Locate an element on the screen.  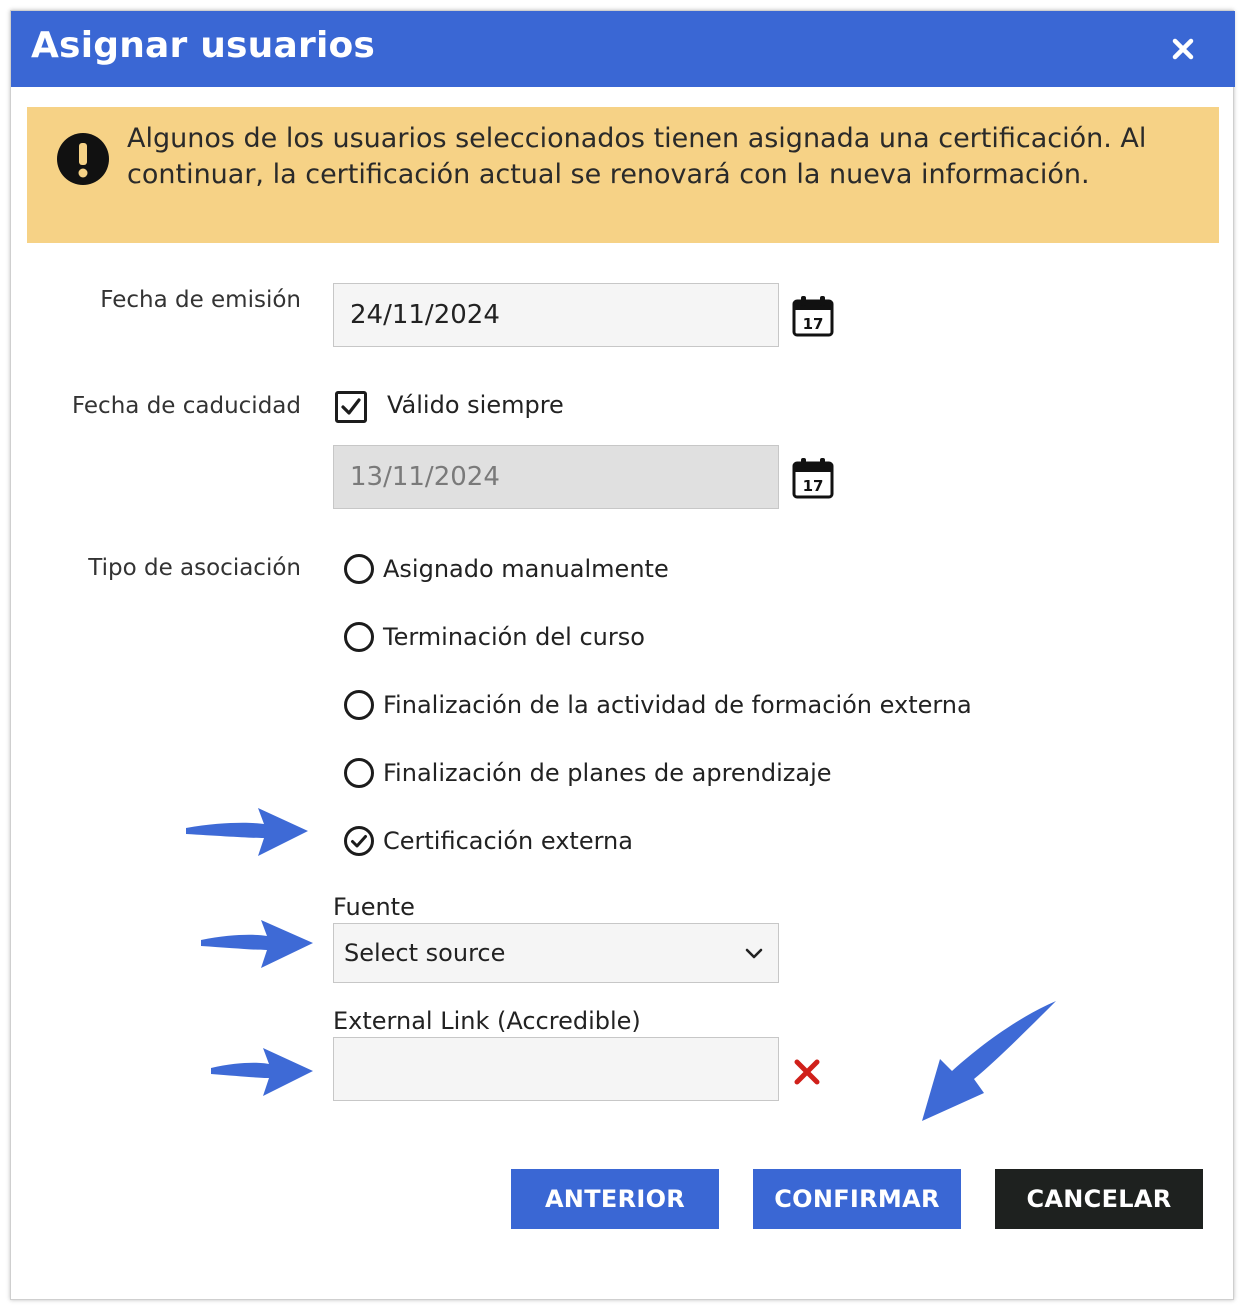
radio-learning-plans: Finalización de planes de aprendizaje is located at coordinates (587, 773).